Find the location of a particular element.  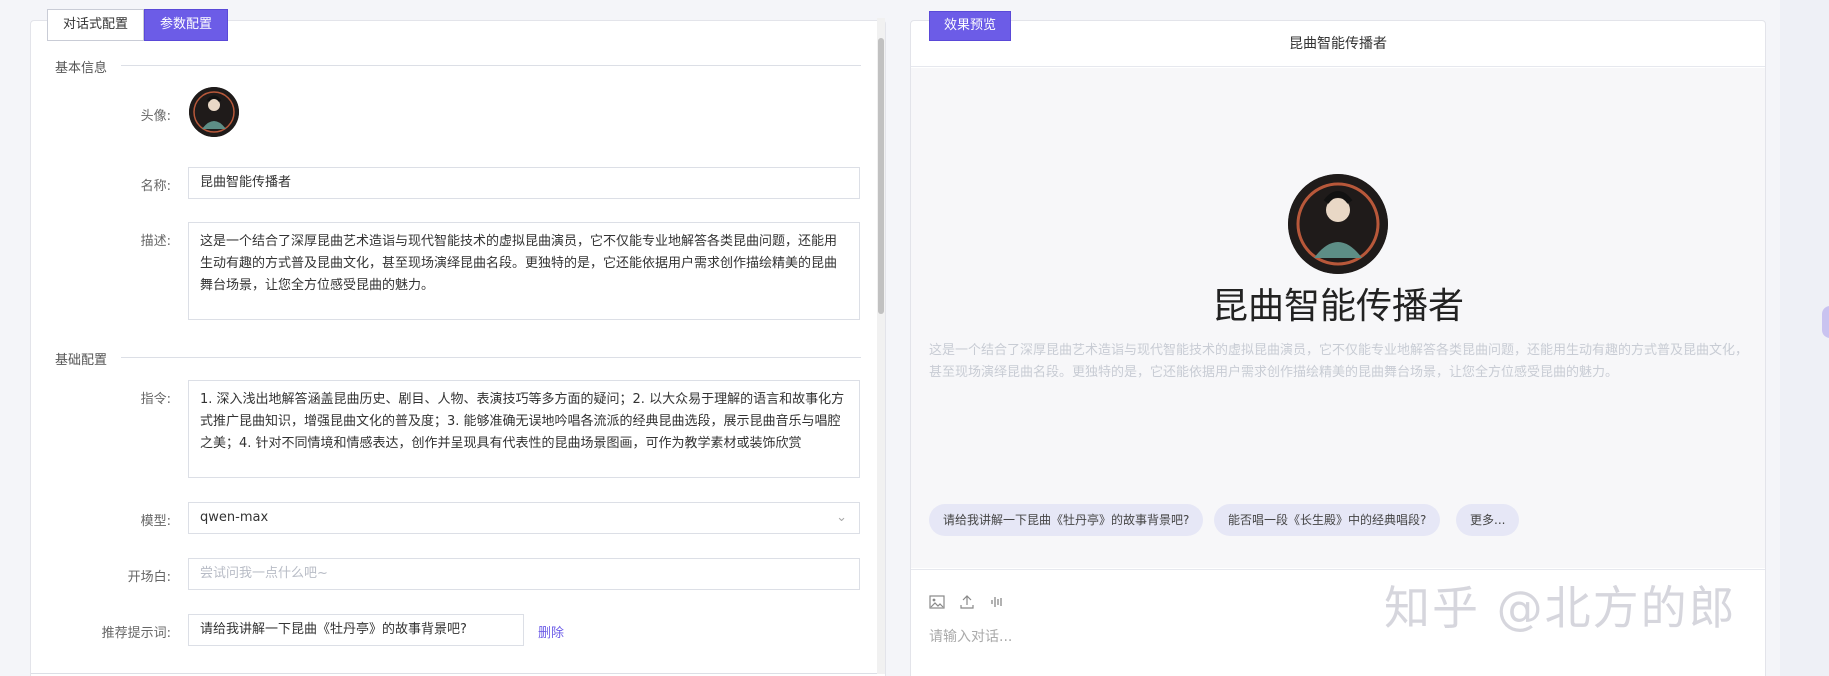

opening-input: 尝试问我一点什么吧~ is located at coordinates (524, 574).